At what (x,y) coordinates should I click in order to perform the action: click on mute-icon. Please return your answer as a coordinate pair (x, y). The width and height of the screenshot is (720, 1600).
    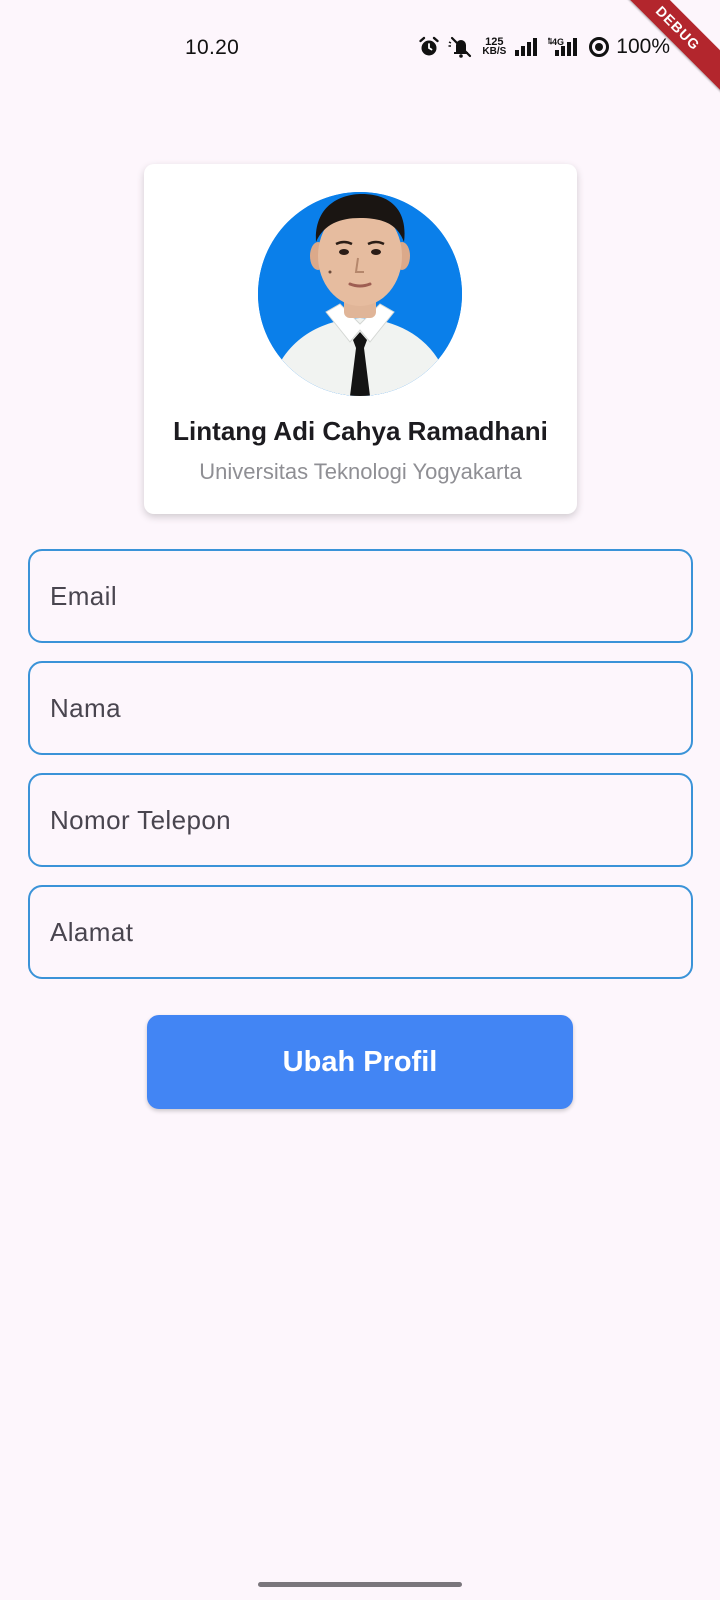
    Looking at the image, I should click on (461, 47).